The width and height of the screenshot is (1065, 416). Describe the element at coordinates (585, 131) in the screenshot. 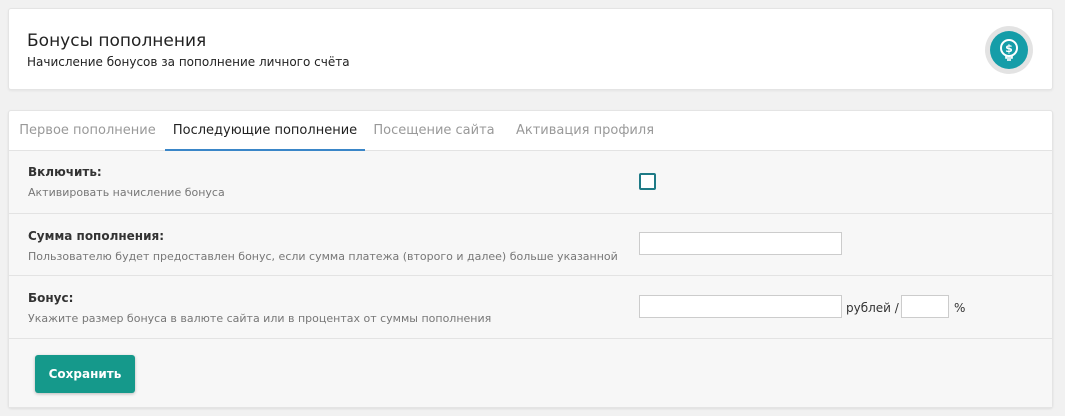

I see `tab-profile-activation: Активация профиля` at that location.